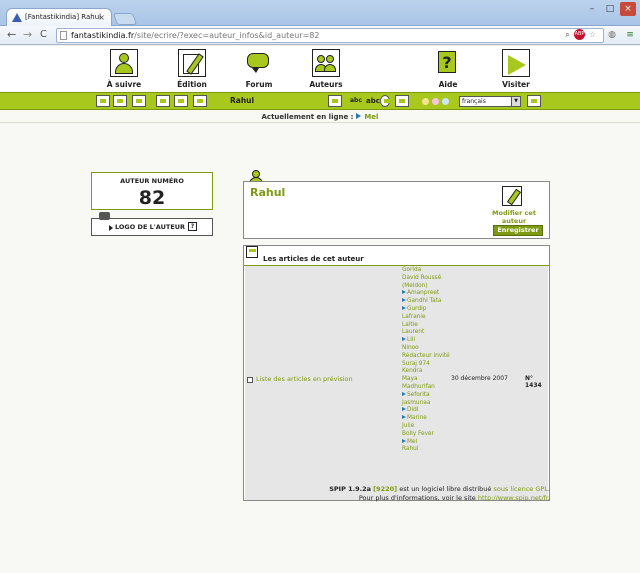 The width and height of the screenshot is (640, 573). I want to click on toolbar-font-large: abc, so click(373, 101).